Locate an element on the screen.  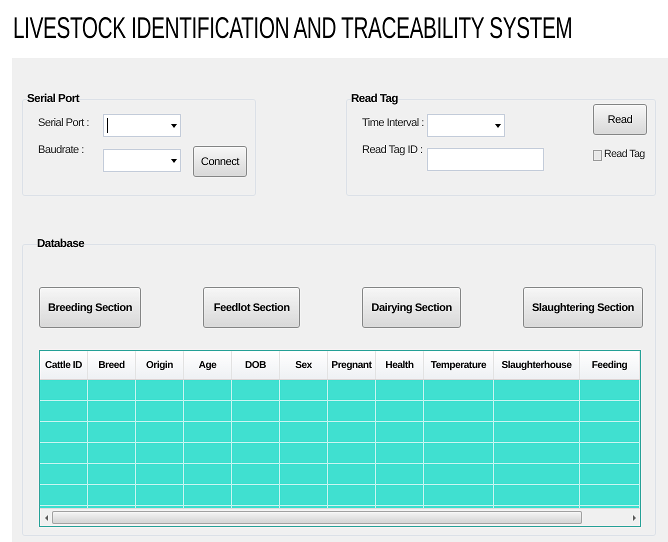
connect-button: Connect is located at coordinates (220, 162).